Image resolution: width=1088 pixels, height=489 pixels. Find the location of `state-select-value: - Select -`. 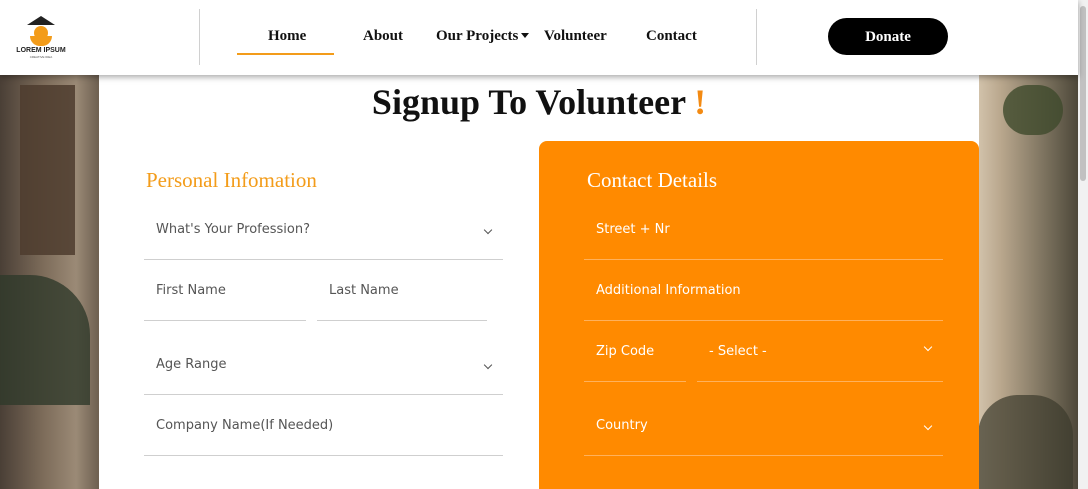

state-select-value: - Select - is located at coordinates (738, 351).